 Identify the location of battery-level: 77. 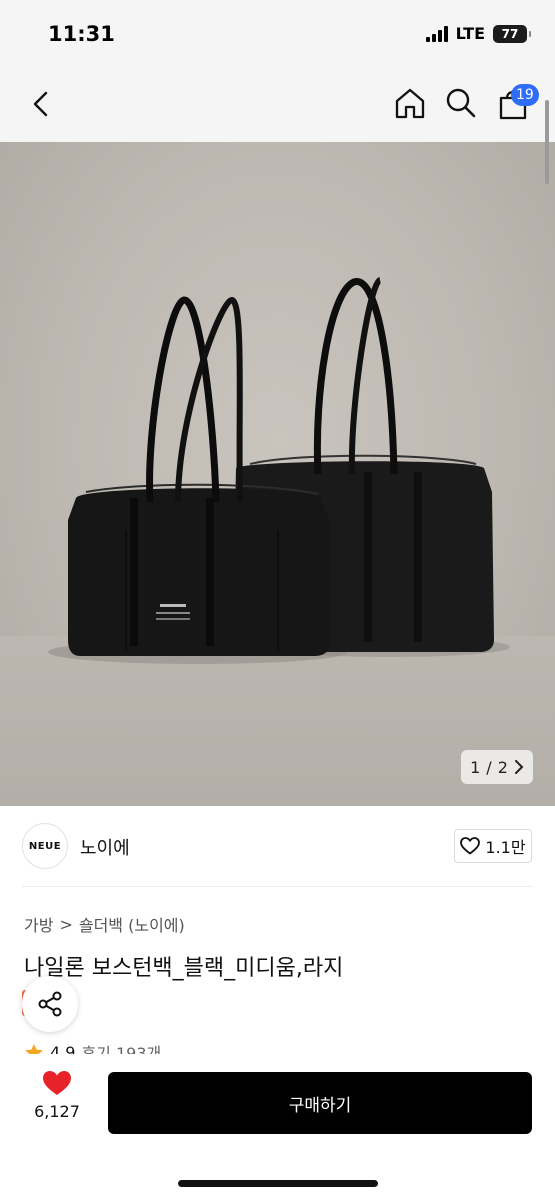
(510, 33).